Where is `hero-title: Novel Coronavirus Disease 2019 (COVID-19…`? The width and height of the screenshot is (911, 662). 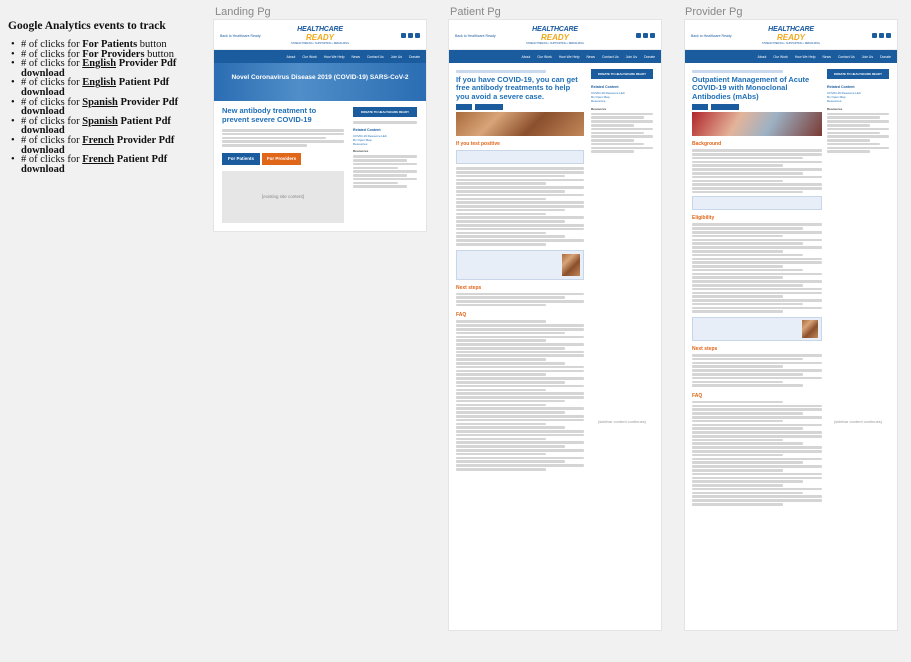 hero-title: Novel Coronavirus Disease 2019 (COVID-19… is located at coordinates (320, 77).